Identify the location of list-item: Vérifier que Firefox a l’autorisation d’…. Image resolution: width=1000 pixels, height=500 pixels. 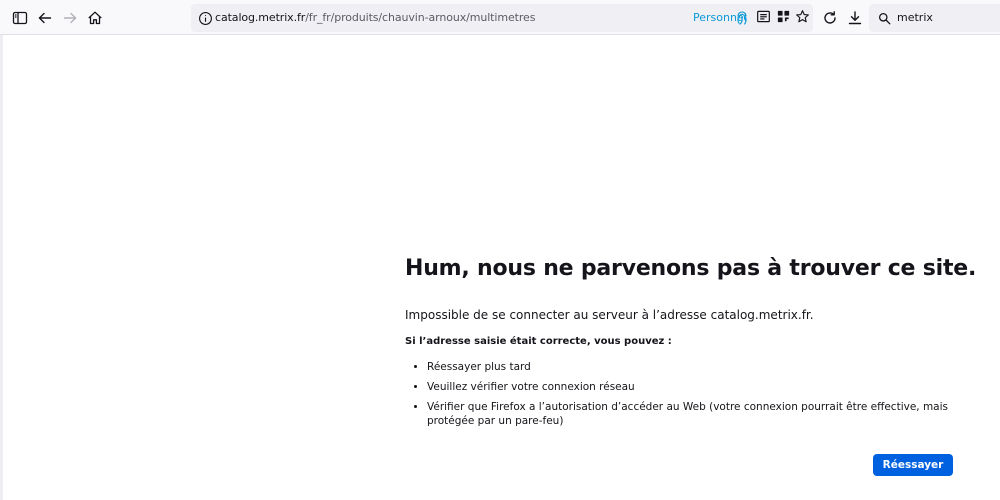
(693, 414).